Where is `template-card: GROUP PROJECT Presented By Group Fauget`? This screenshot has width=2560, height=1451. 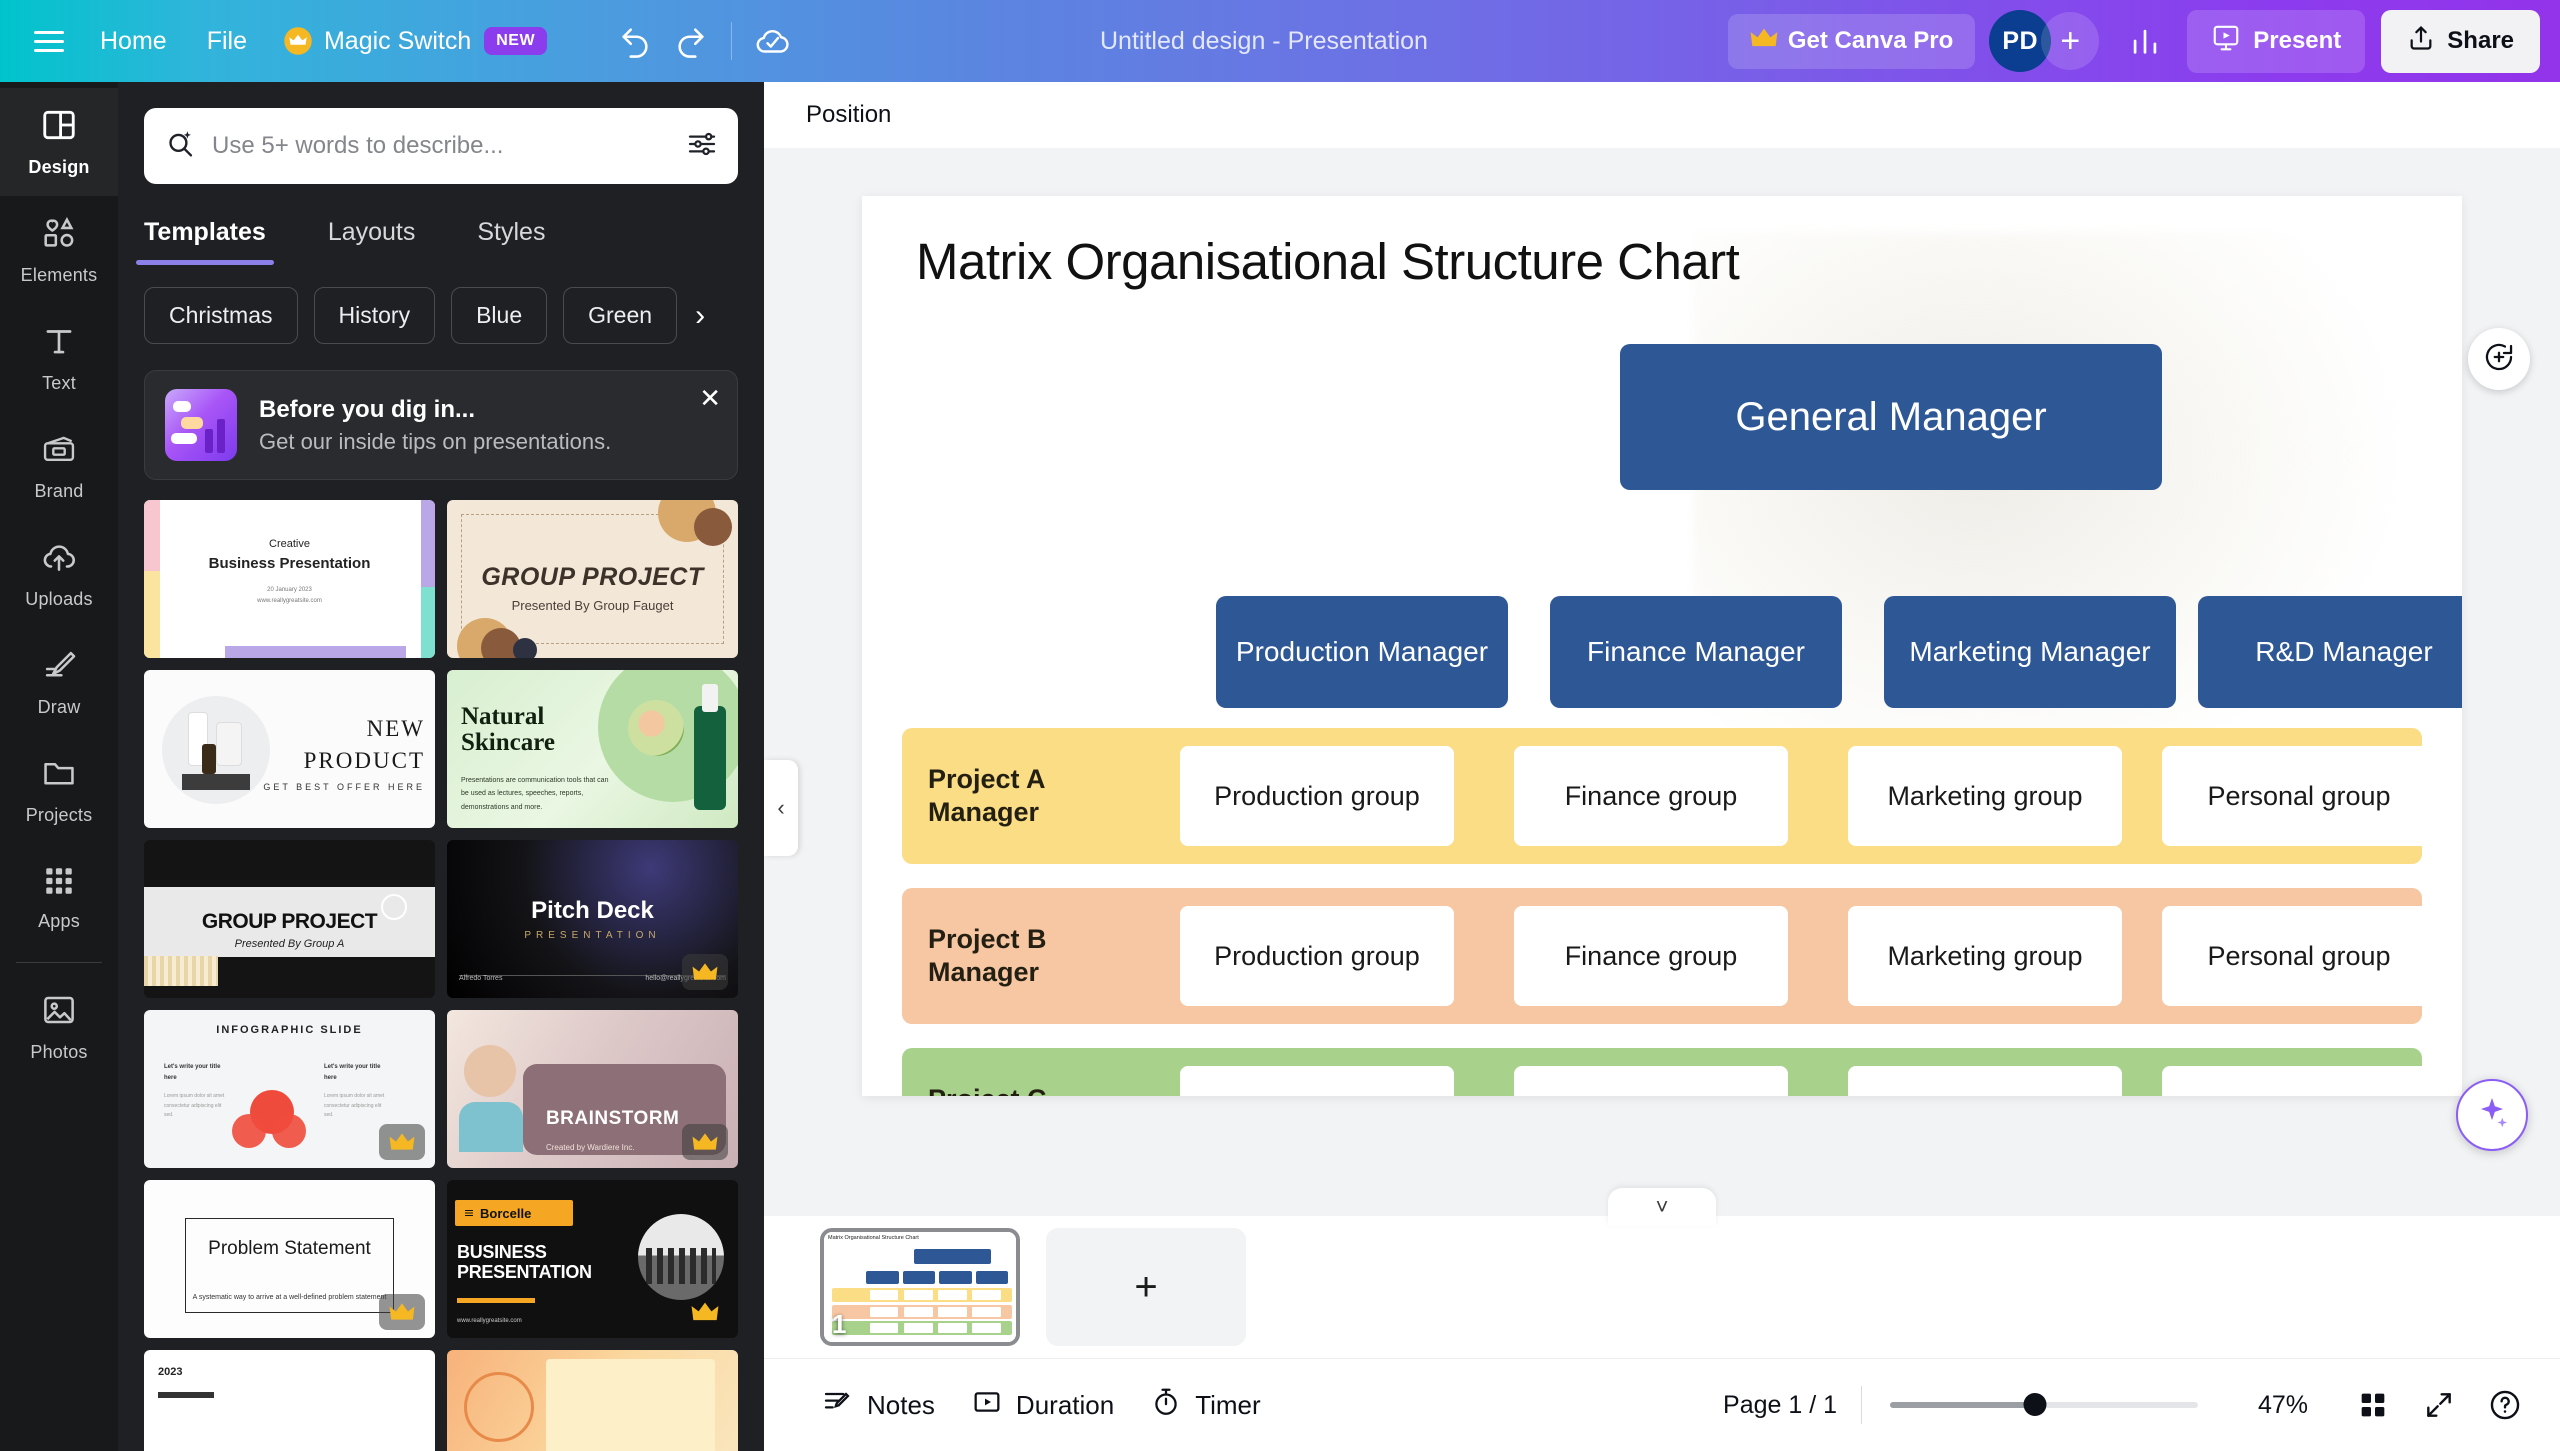 template-card: GROUP PROJECT Presented By Group Fauget is located at coordinates (592, 579).